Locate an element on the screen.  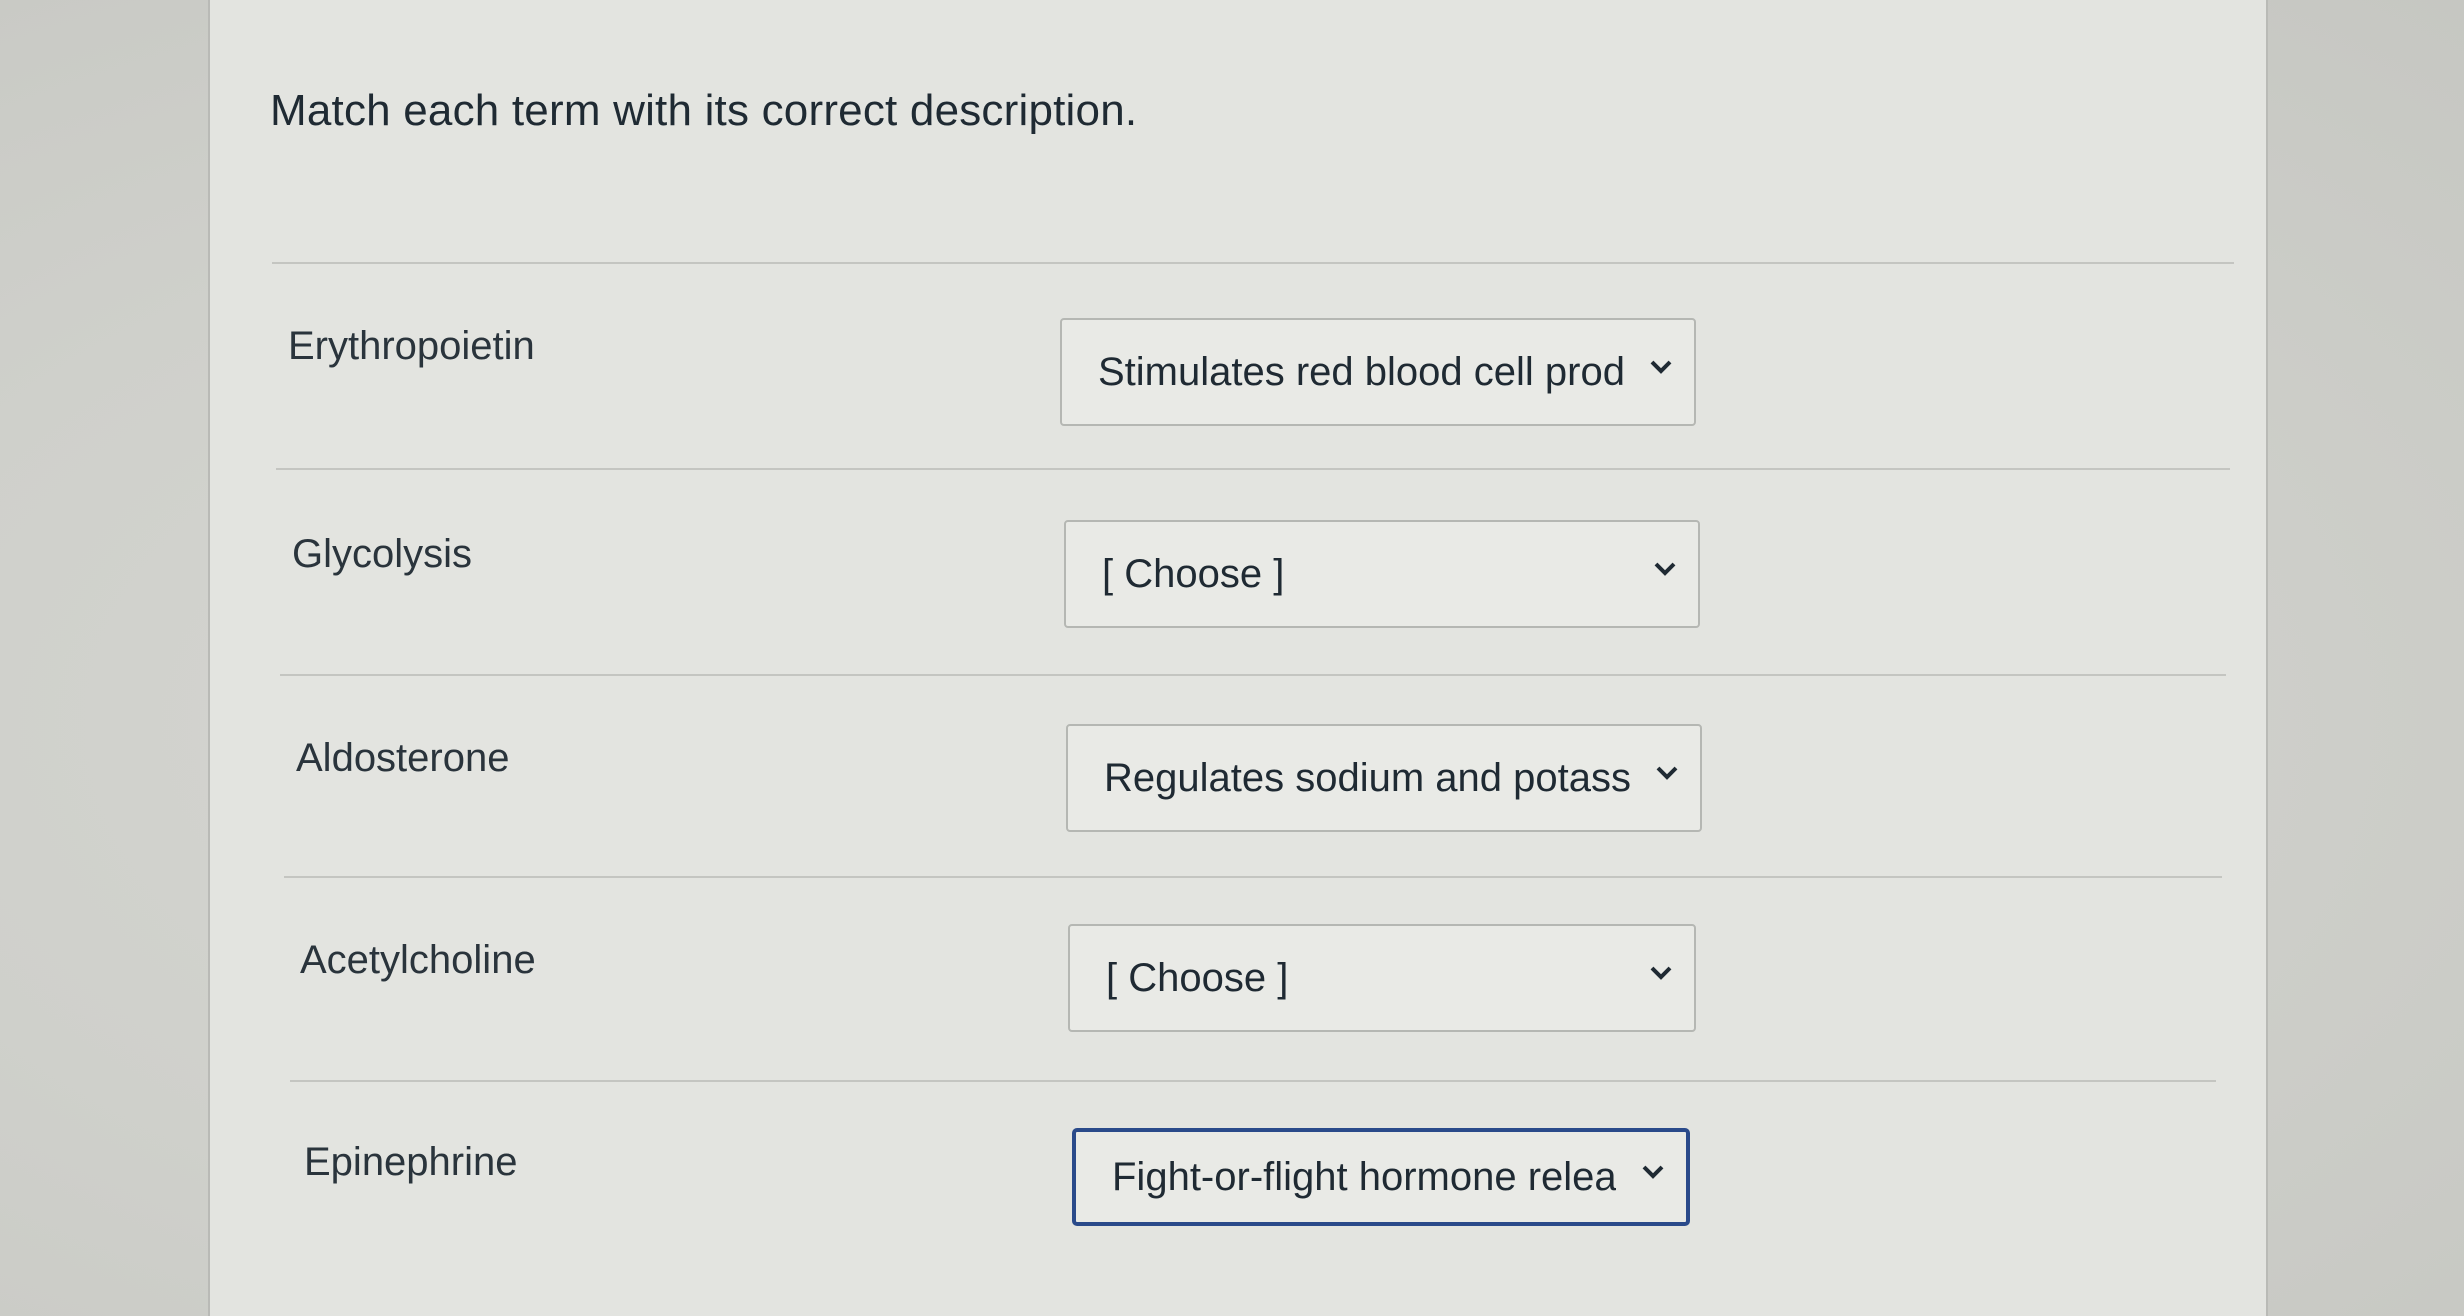
dropdown-selected-value: Regulates sodium and potassi is located at coordinates (1367, 777).